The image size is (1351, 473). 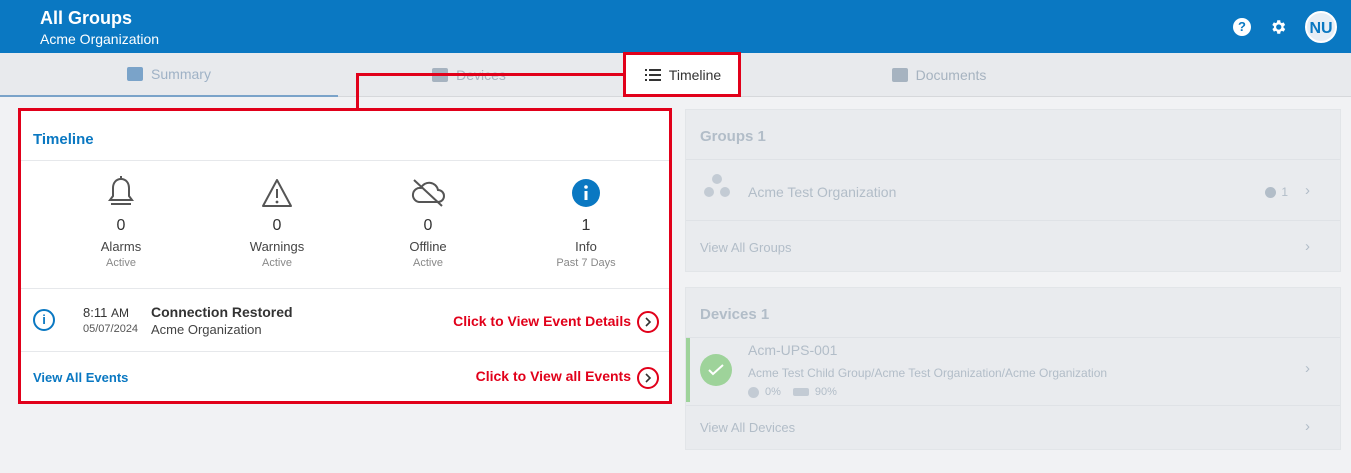 What do you see at coordinates (899, 75) in the screenshot?
I see `document-icon` at bounding box center [899, 75].